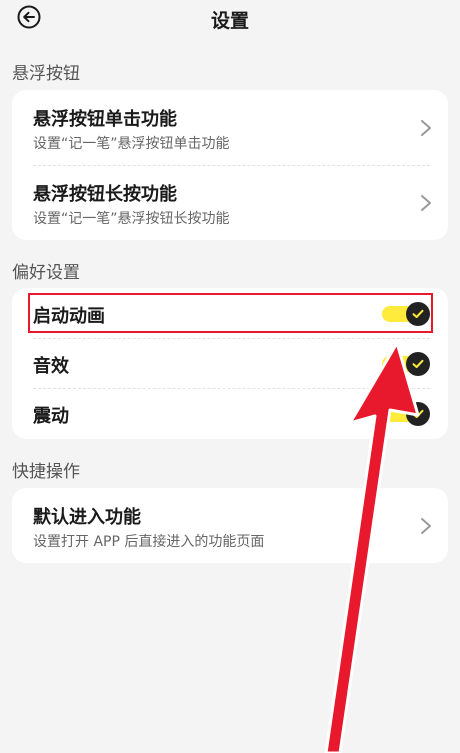 The width and height of the screenshot is (460, 753). I want to click on app-header: 设置, so click(230, 18).